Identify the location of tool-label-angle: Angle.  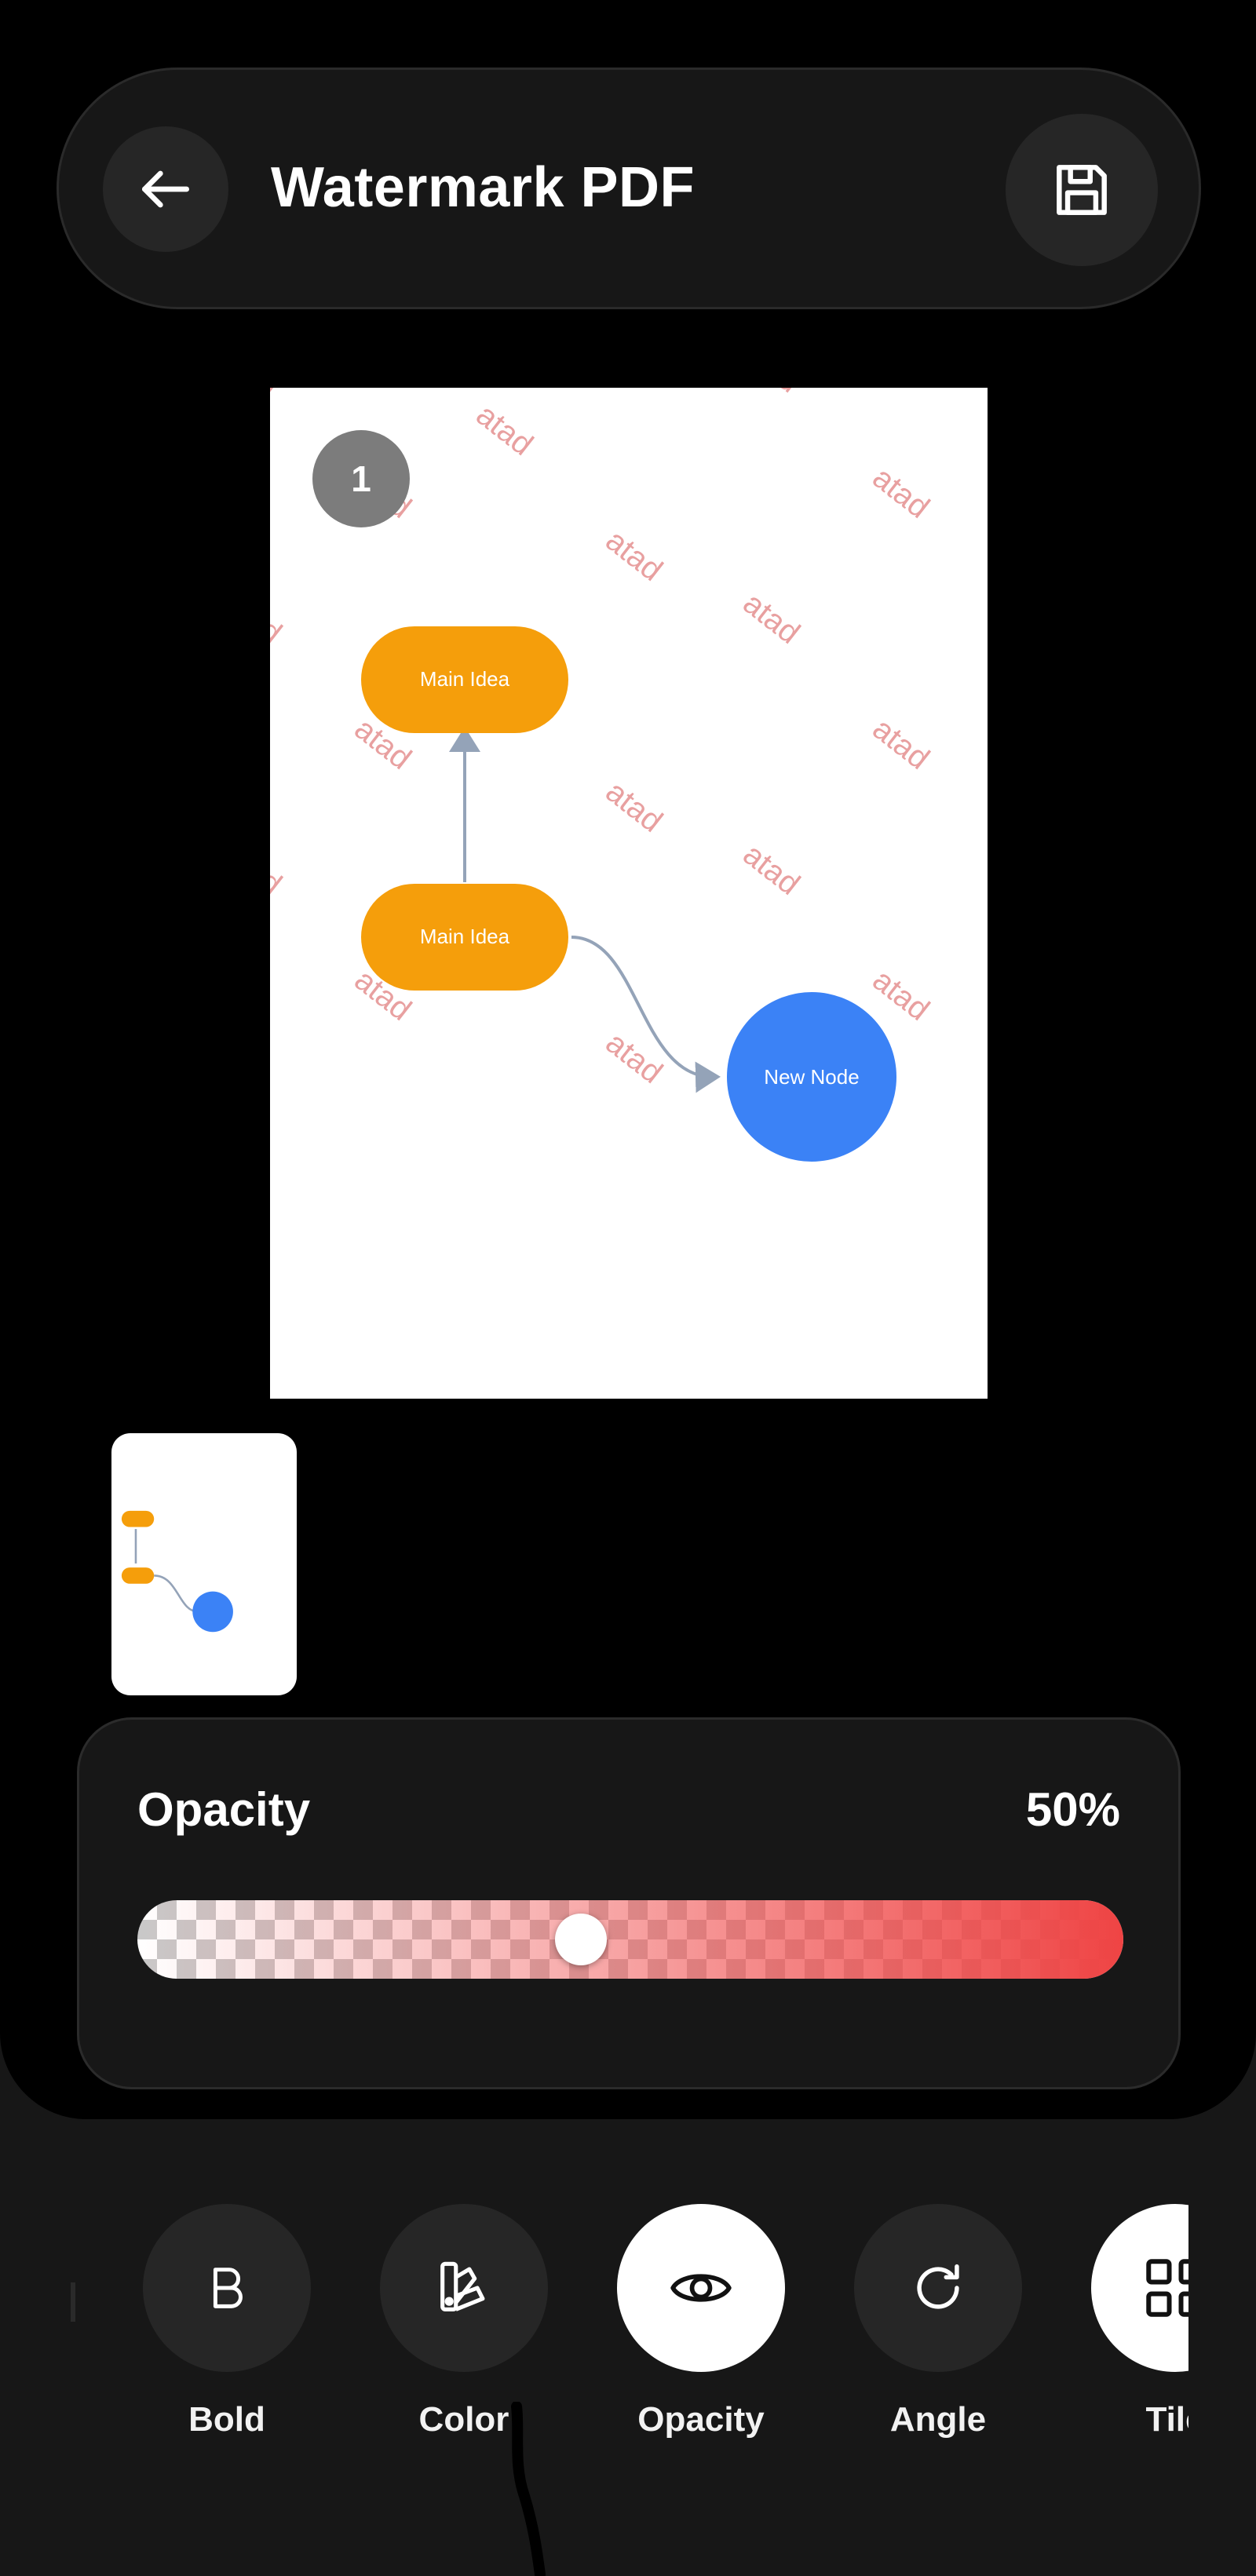
(938, 2419).